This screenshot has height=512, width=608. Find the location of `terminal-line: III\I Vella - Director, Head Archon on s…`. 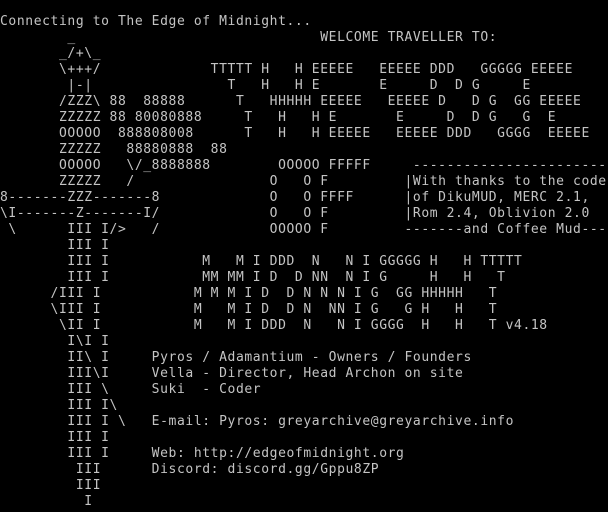

terminal-line: III\I Vella - Director, Head Archon on s… is located at coordinates (232, 373).